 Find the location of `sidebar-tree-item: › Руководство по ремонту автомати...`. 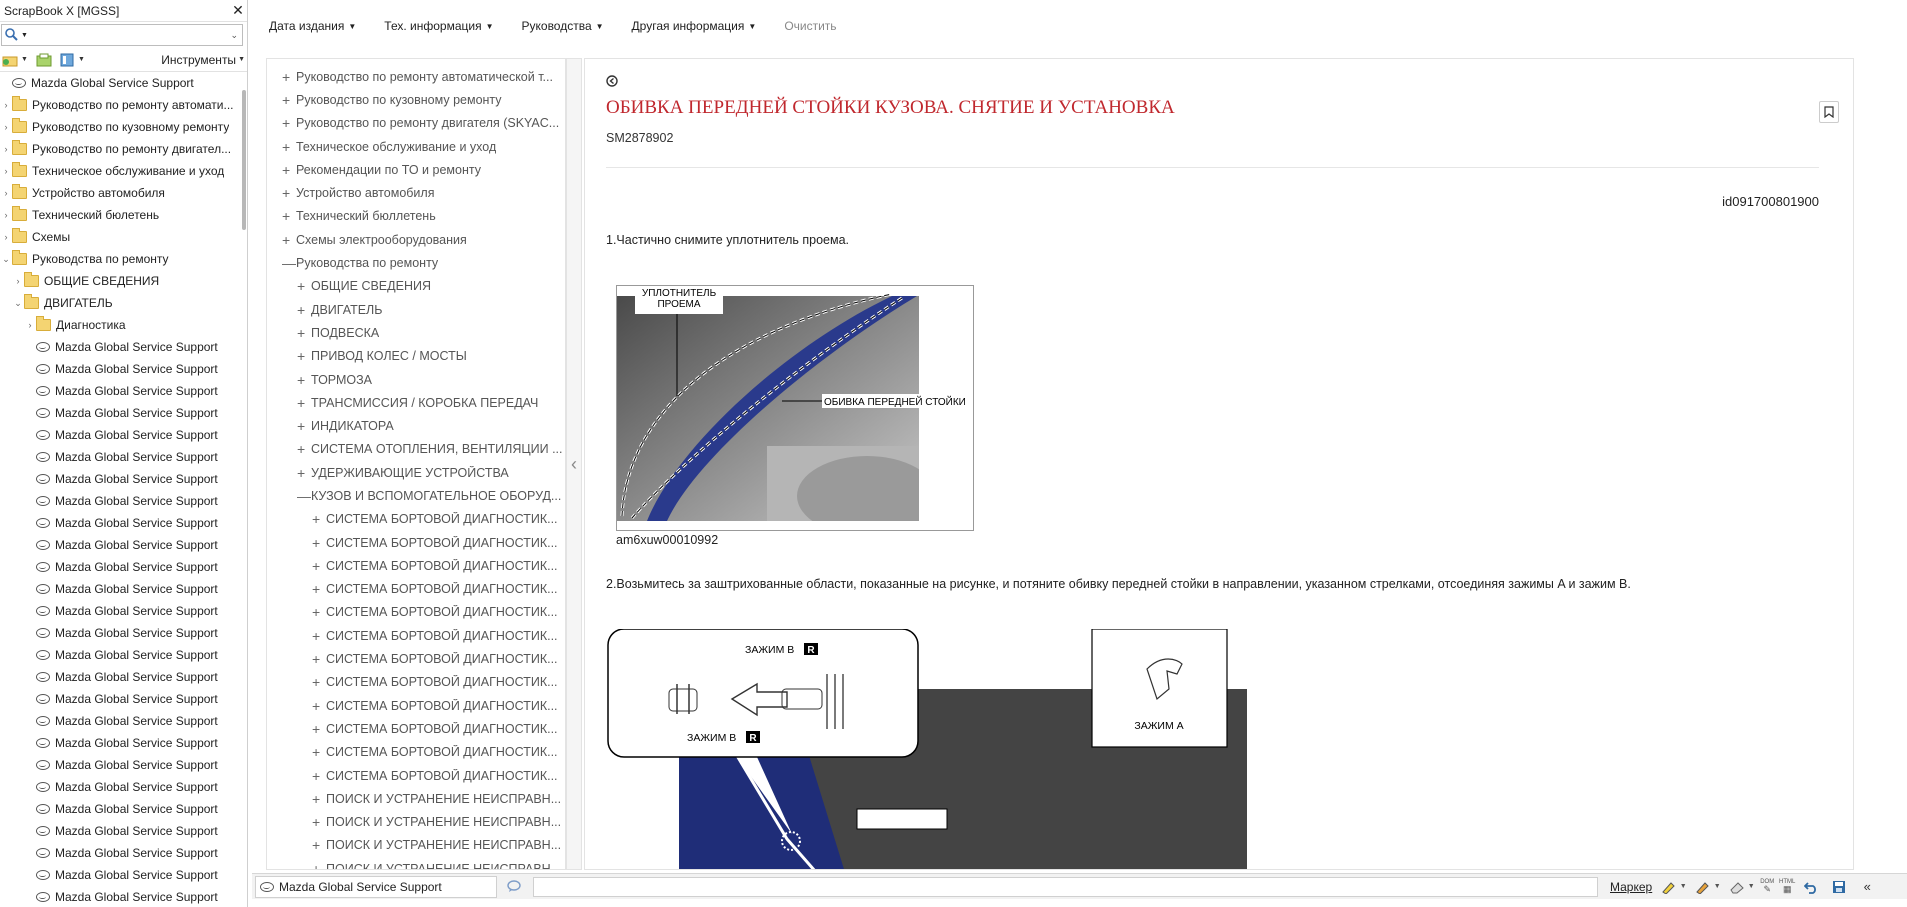

sidebar-tree-item: › Руководство по ремонту автомати... is located at coordinates (119, 105).